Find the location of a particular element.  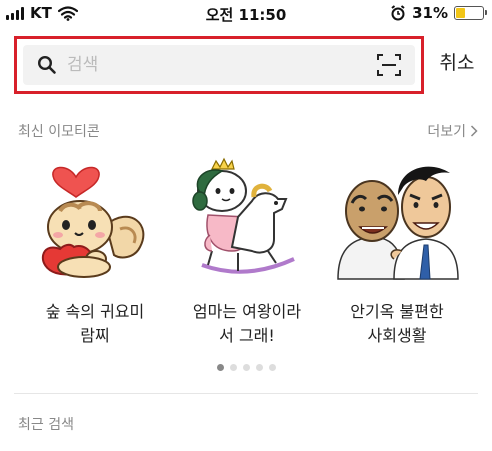

emoticon-card: 안기옥 불편한 사회생활 is located at coordinates (397, 255).